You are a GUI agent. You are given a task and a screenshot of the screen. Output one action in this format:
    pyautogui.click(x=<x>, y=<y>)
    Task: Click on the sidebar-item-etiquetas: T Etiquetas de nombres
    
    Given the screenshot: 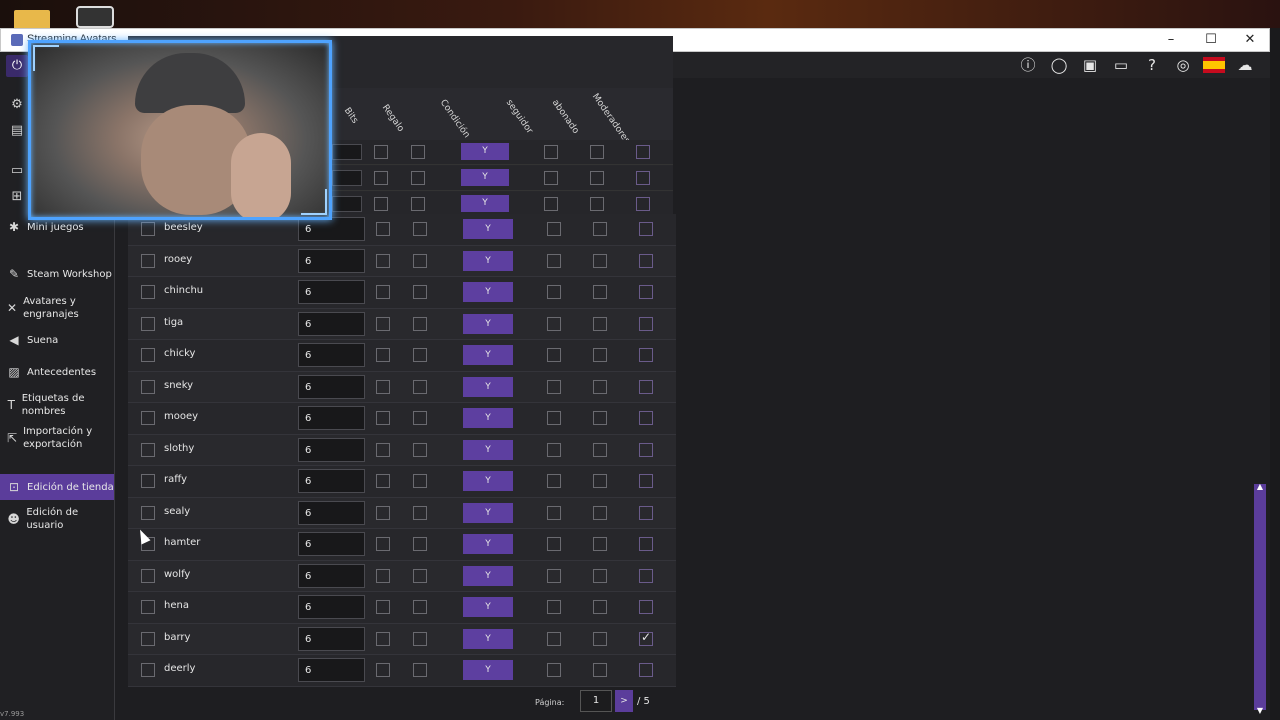 What is the action you would take?
    pyautogui.click(x=45, y=405)
    